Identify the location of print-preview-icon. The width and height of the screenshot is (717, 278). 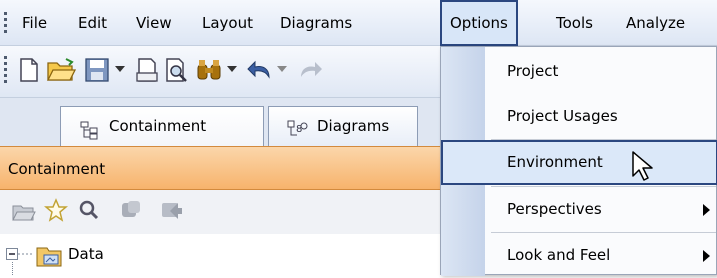
(177, 70).